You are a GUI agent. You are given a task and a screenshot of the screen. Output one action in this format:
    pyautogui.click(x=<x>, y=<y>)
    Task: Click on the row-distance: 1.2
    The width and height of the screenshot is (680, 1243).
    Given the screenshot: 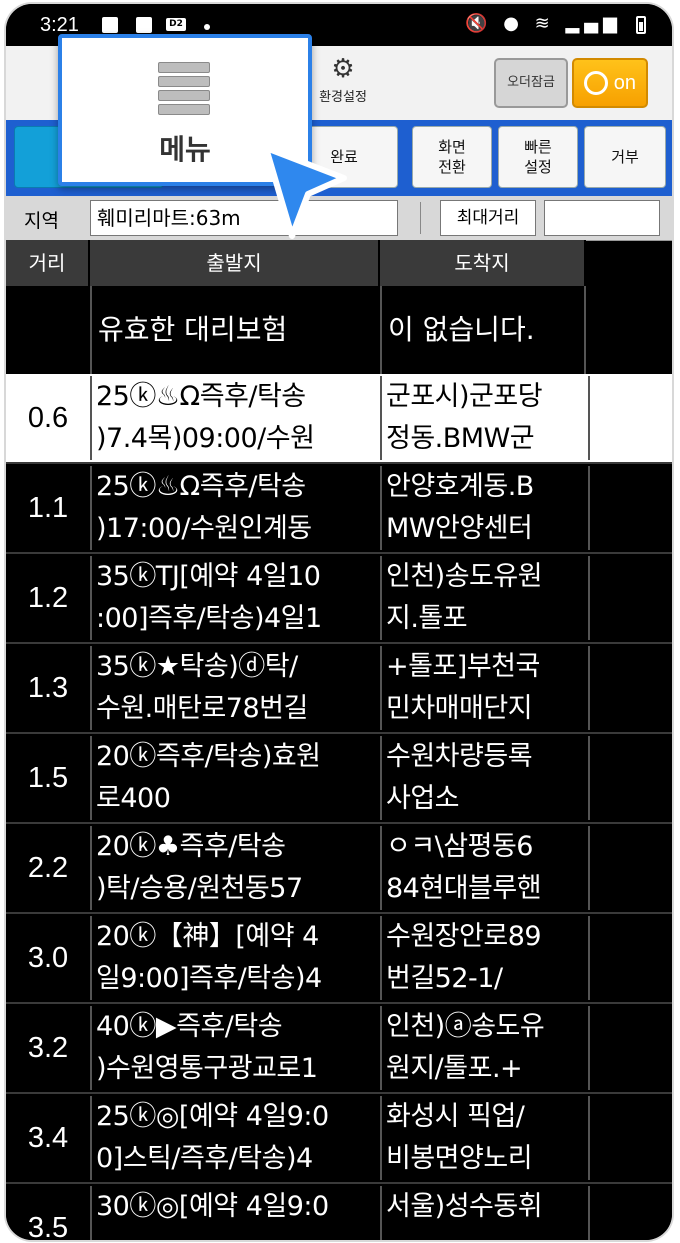 What is the action you would take?
    pyautogui.click(x=48, y=598)
    